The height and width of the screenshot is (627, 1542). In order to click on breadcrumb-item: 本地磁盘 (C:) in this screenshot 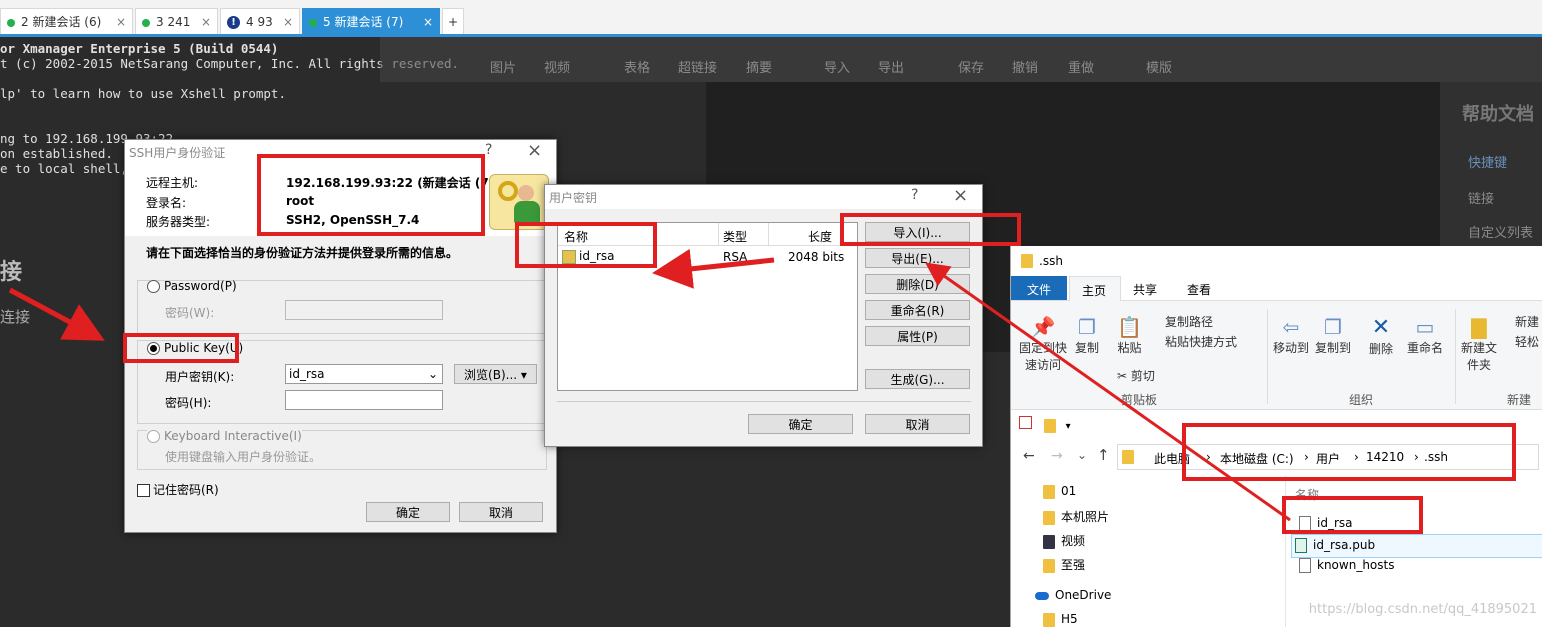, I will do `click(1257, 458)`.